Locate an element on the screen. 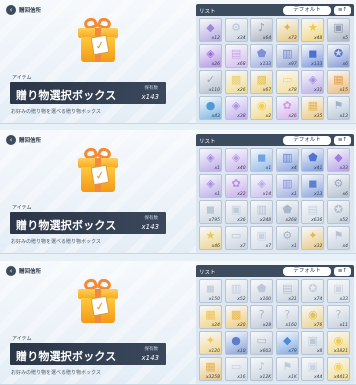  item-tile: ◼ x150 is located at coordinates (210, 291).